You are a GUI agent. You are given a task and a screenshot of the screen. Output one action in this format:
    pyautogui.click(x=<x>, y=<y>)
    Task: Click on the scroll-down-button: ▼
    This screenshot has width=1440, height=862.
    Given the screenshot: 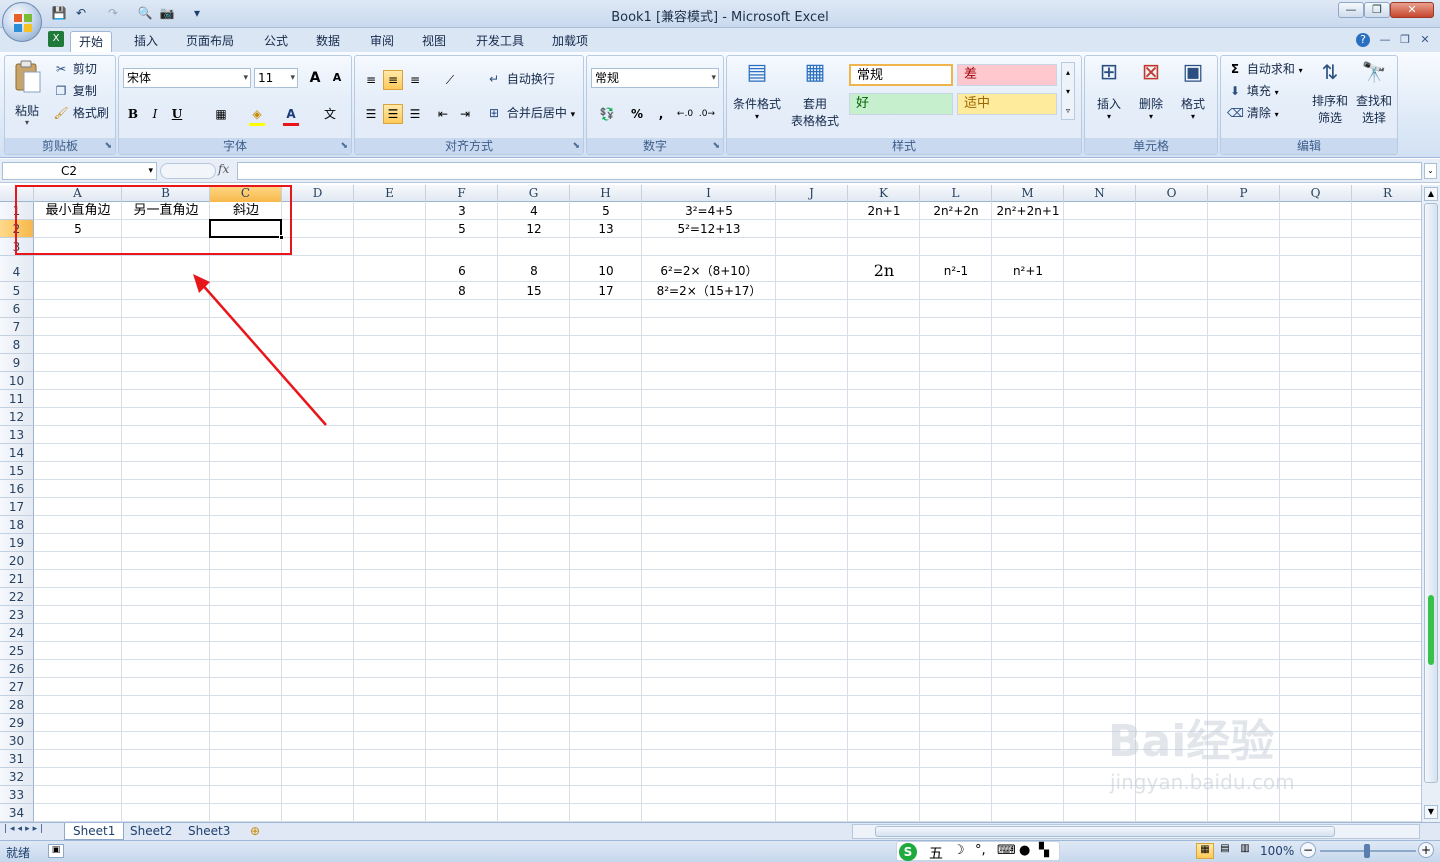 What is the action you would take?
    pyautogui.click(x=1431, y=812)
    